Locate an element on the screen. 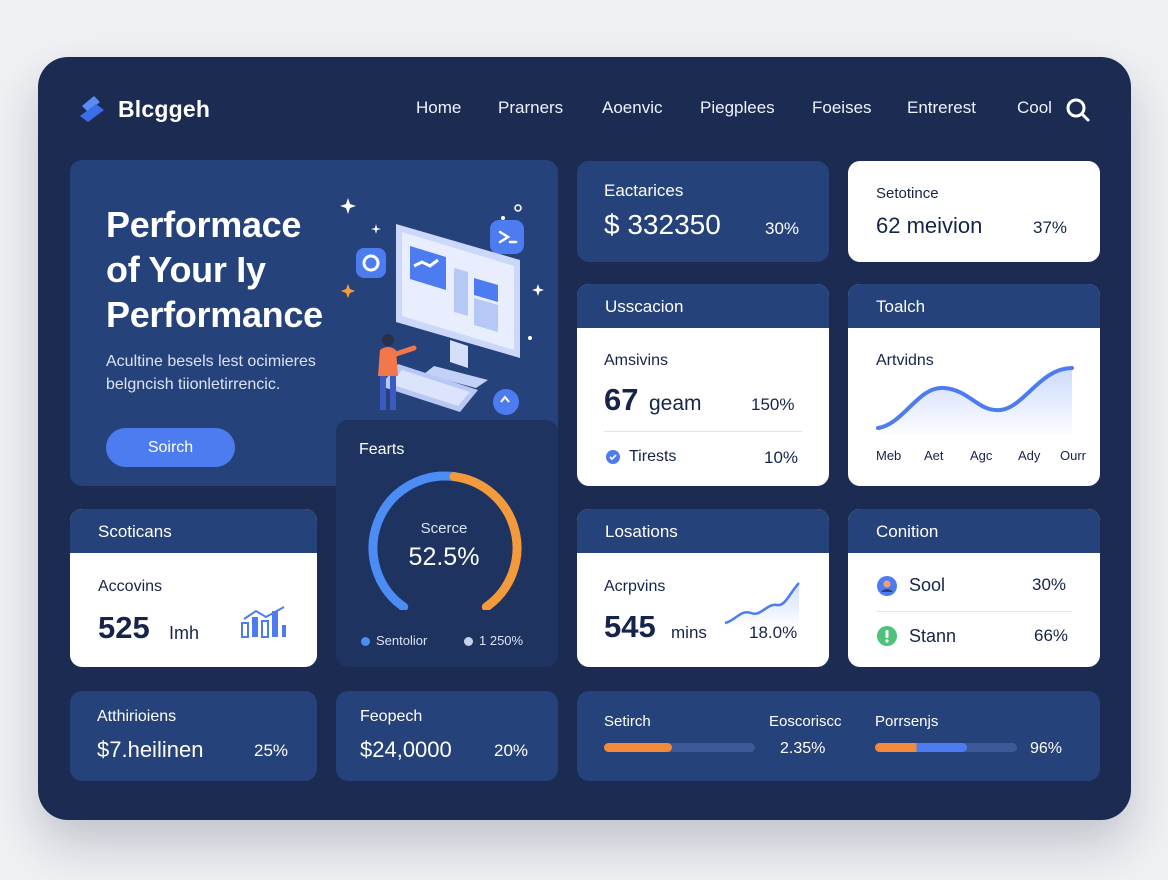  card-title: Losations is located at coordinates (703, 531).